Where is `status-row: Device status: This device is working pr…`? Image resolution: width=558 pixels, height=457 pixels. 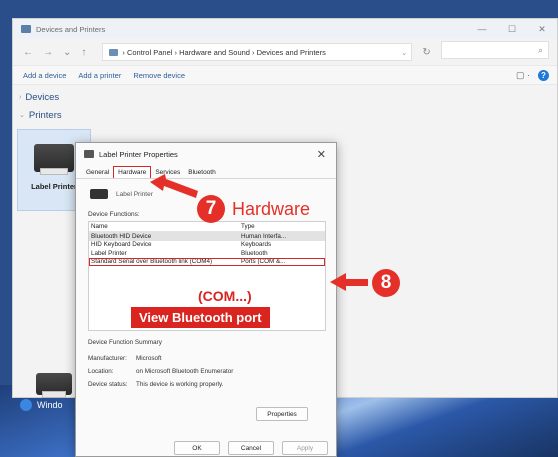
status-row: Device status: This device is working pr… is located at coordinates (207, 384).